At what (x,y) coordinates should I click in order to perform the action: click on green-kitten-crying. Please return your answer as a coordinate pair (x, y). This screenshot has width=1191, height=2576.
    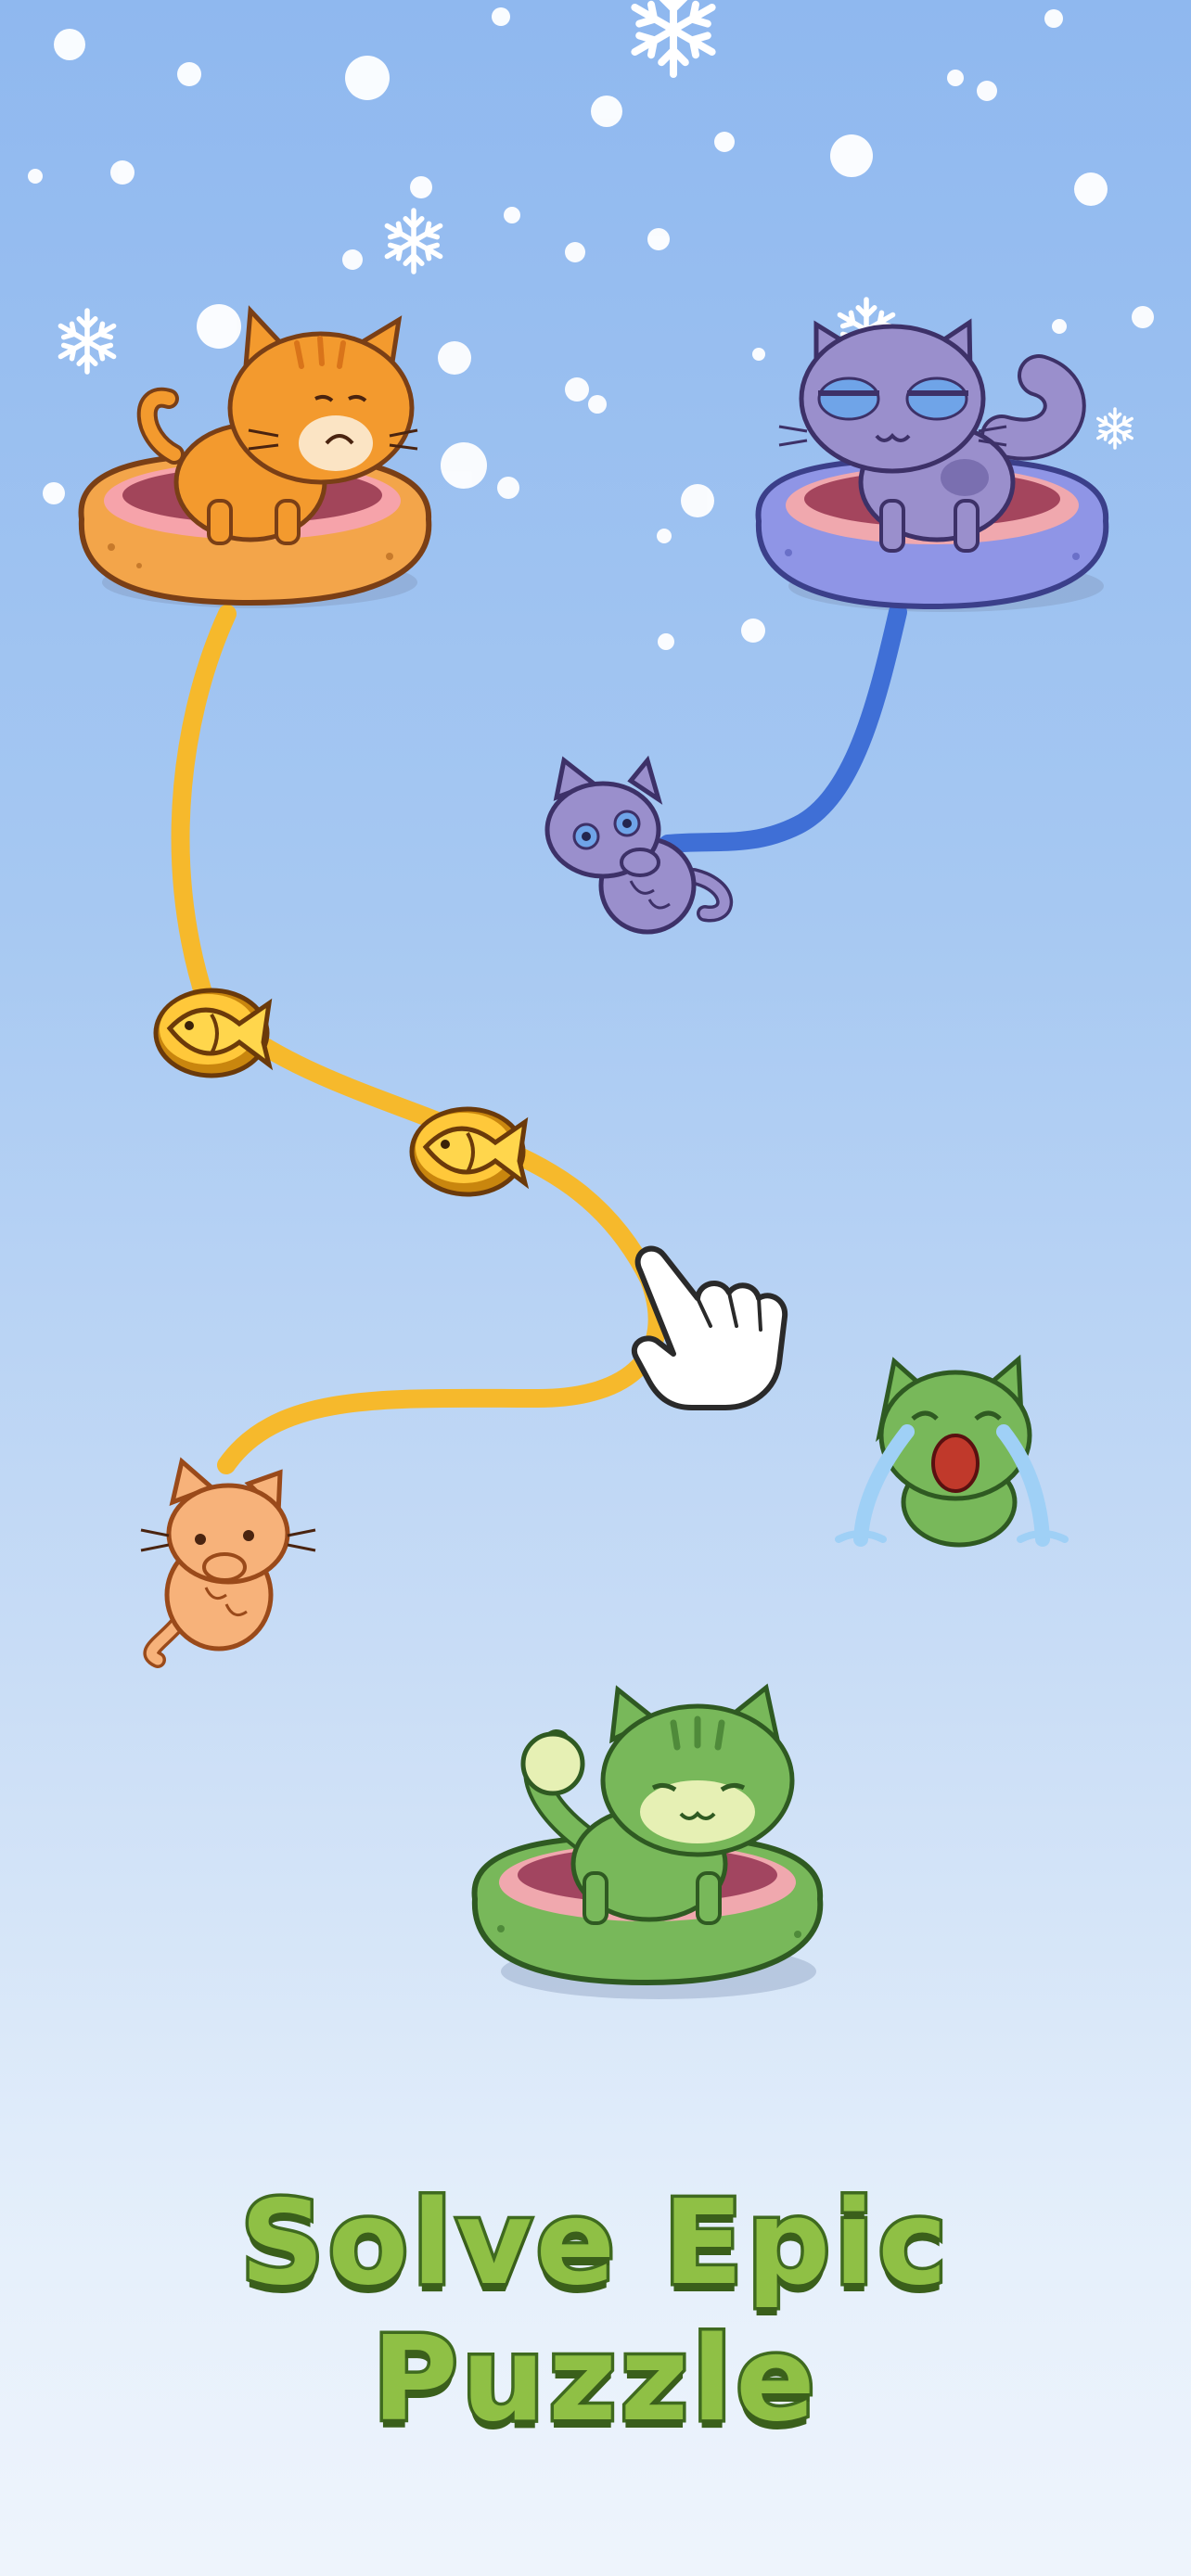
    Looking at the image, I should click on (952, 1451).